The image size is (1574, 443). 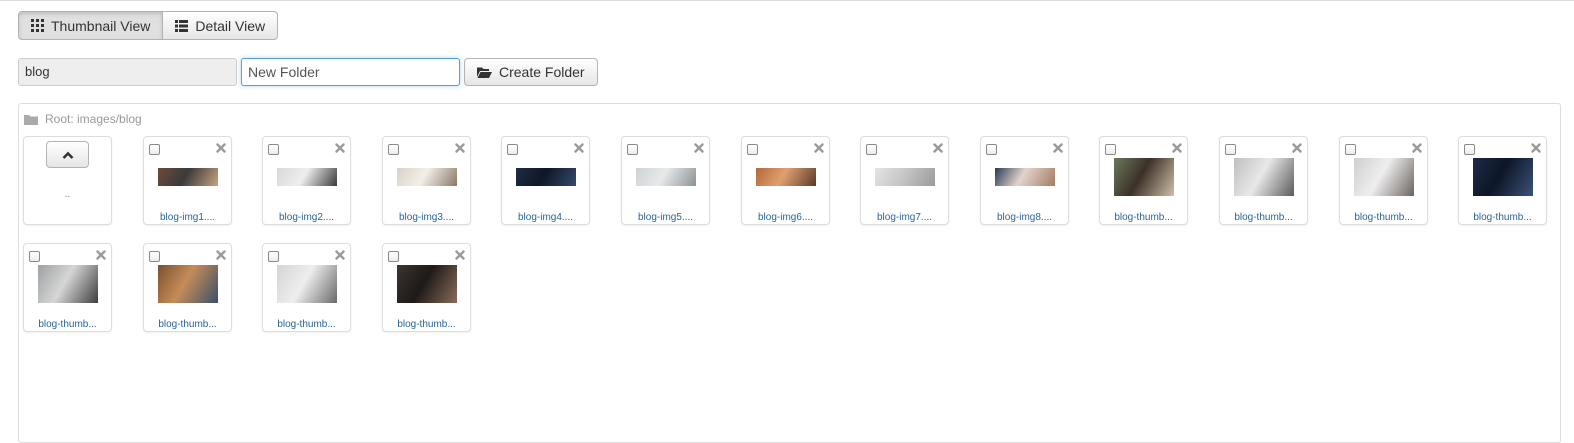 What do you see at coordinates (101, 25) in the screenshot?
I see `thumbnail-view-label: Thumbnail View` at bounding box center [101, 25].